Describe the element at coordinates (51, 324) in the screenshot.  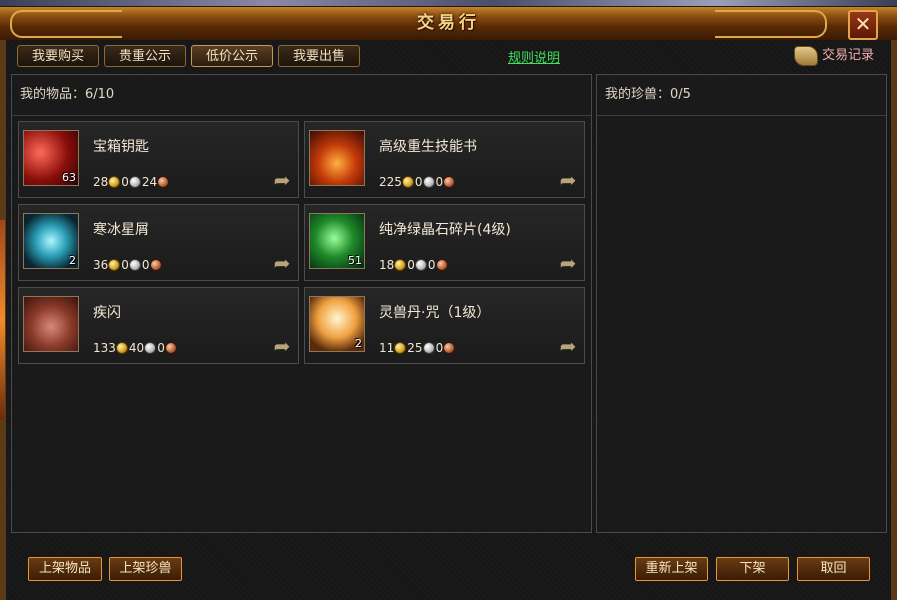
I see `dash-skill-icon` at that location.